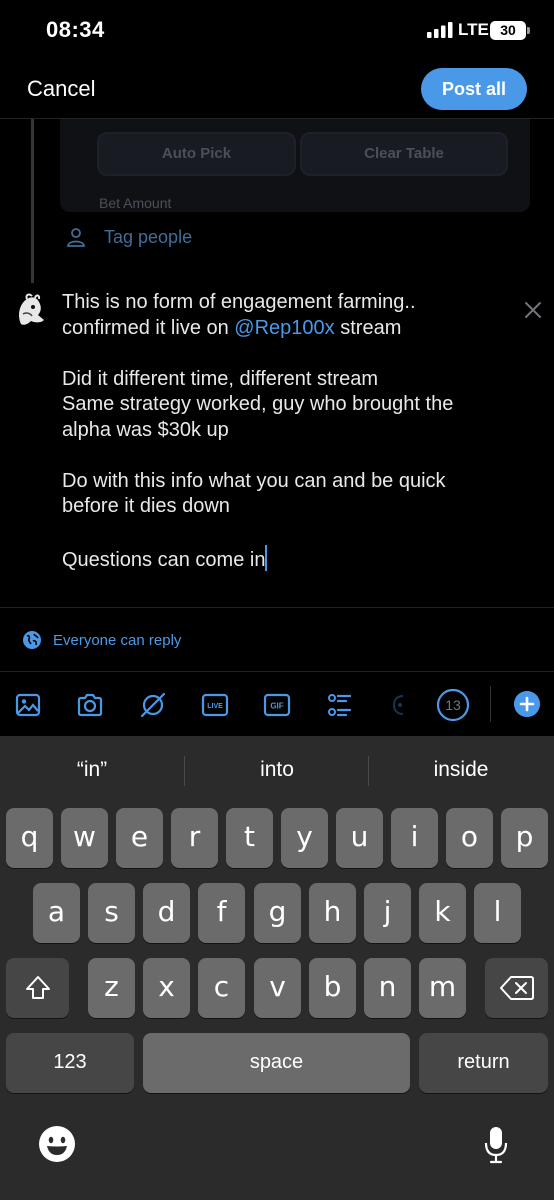 The image size is (554, 1200). Describe the element at coordinates (84, 838) in the screenshot. I see `key-w: w` at that location.